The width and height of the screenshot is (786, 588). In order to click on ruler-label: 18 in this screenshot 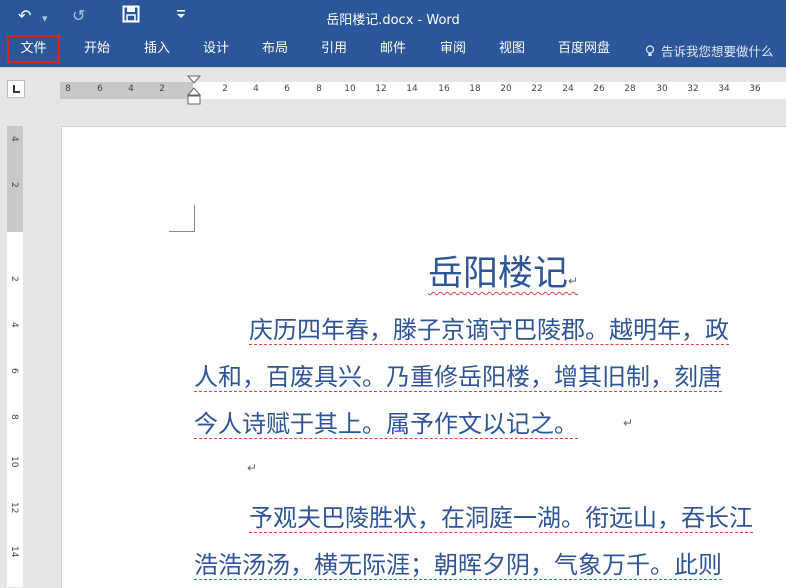, I will do `click(475, 89)`.